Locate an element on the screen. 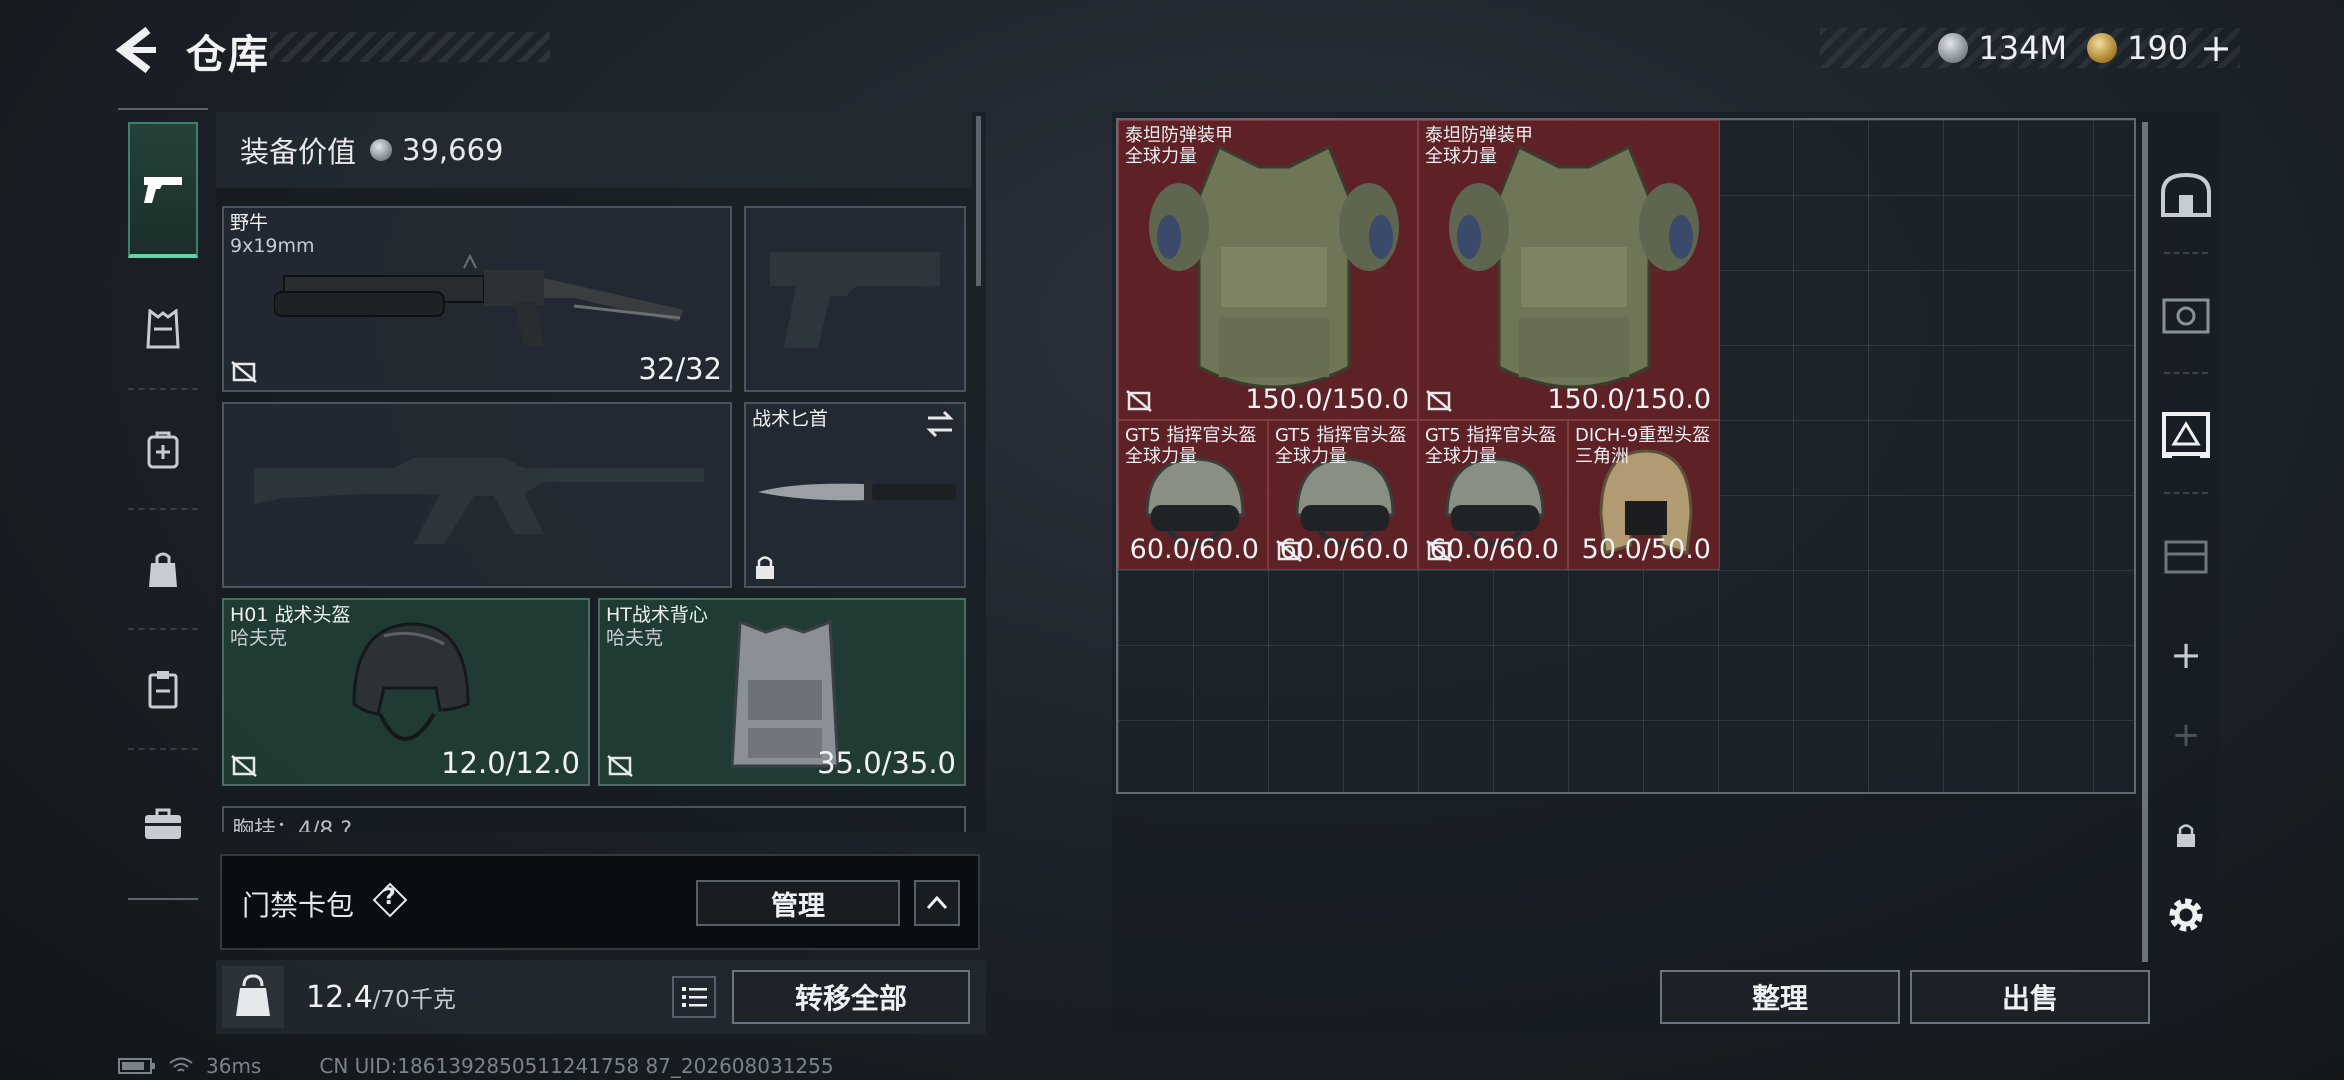  rail-item-bags is located at coordinates (163, 570).